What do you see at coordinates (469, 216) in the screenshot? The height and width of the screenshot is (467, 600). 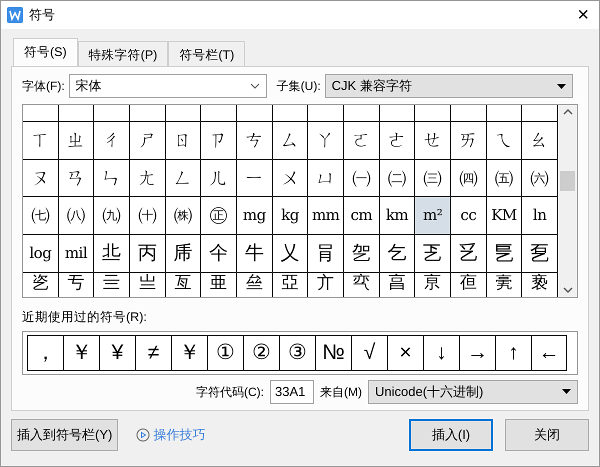 I see `symbol-cell: cc` at bounding box center [469, 216].